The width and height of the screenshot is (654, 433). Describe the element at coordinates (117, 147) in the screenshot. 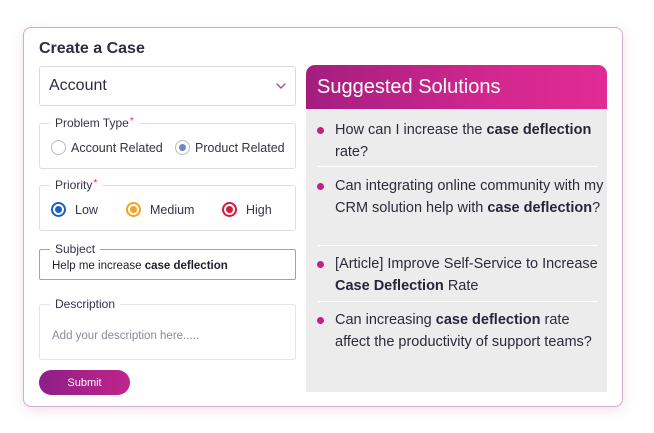

I see `radio-label: Account Related` at that location.